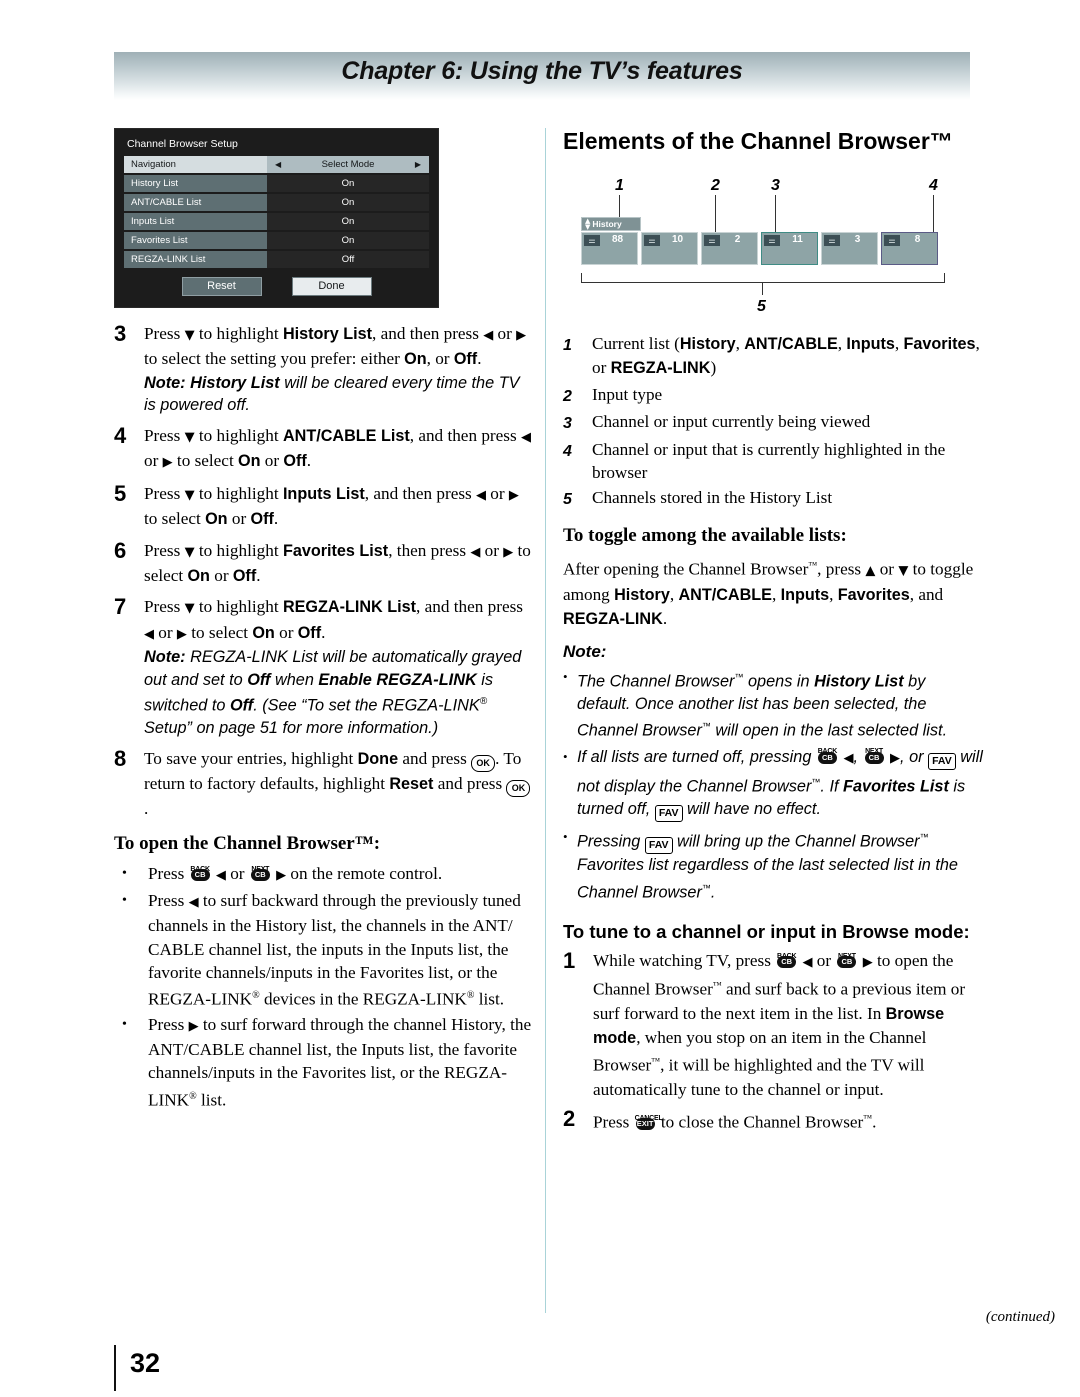 The image size is (1080, 1397). I want to click on dialog-row-label: Navigation, so click(195, 164).